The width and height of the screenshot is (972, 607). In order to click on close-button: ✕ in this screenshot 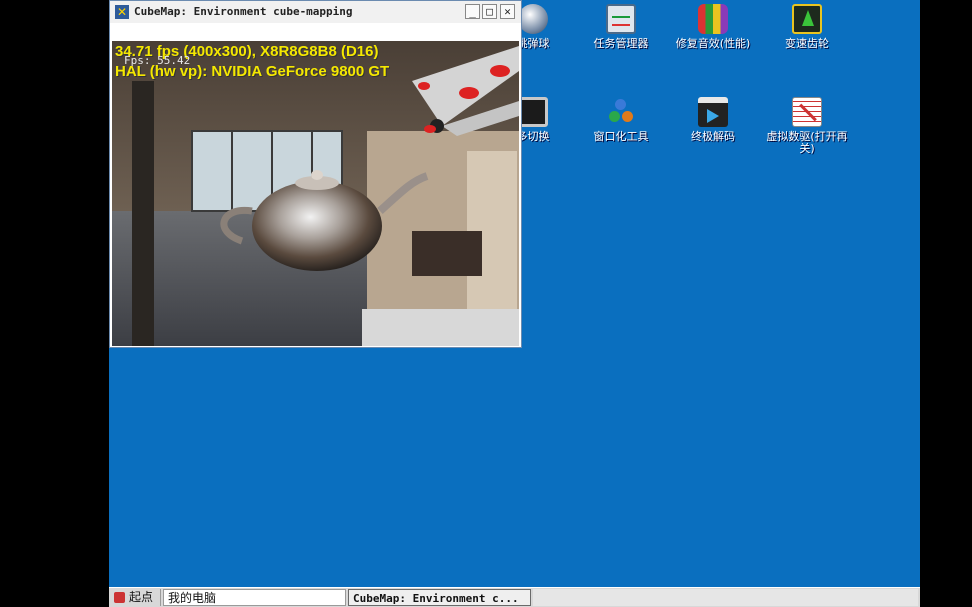, I will do `click(507, 11)`.